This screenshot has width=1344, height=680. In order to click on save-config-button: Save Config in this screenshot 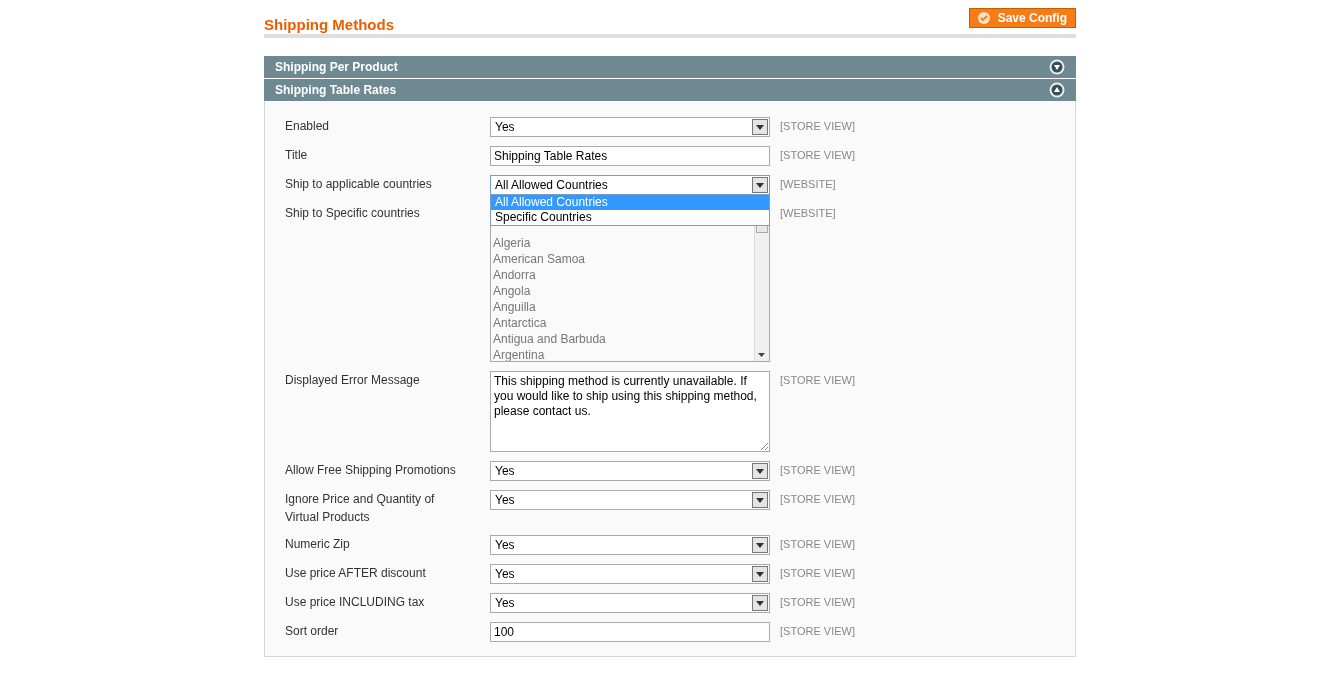, I will do `click(1022, 18)`.